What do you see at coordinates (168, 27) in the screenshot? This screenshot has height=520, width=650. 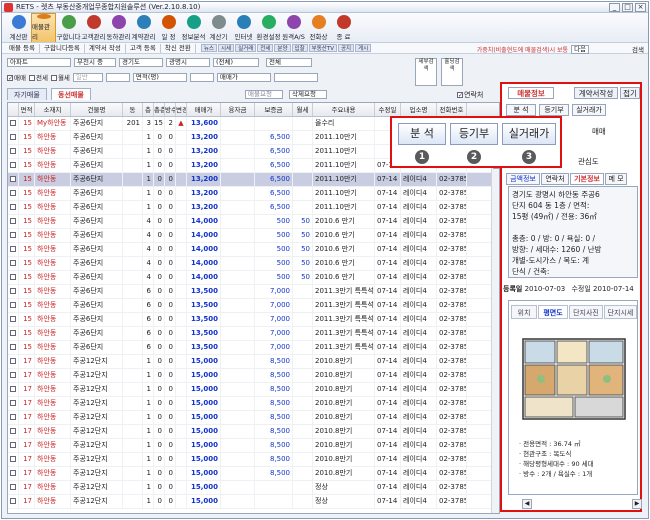 I see `toolbar-button-6: 일 정` at bounding box center [168, 27].